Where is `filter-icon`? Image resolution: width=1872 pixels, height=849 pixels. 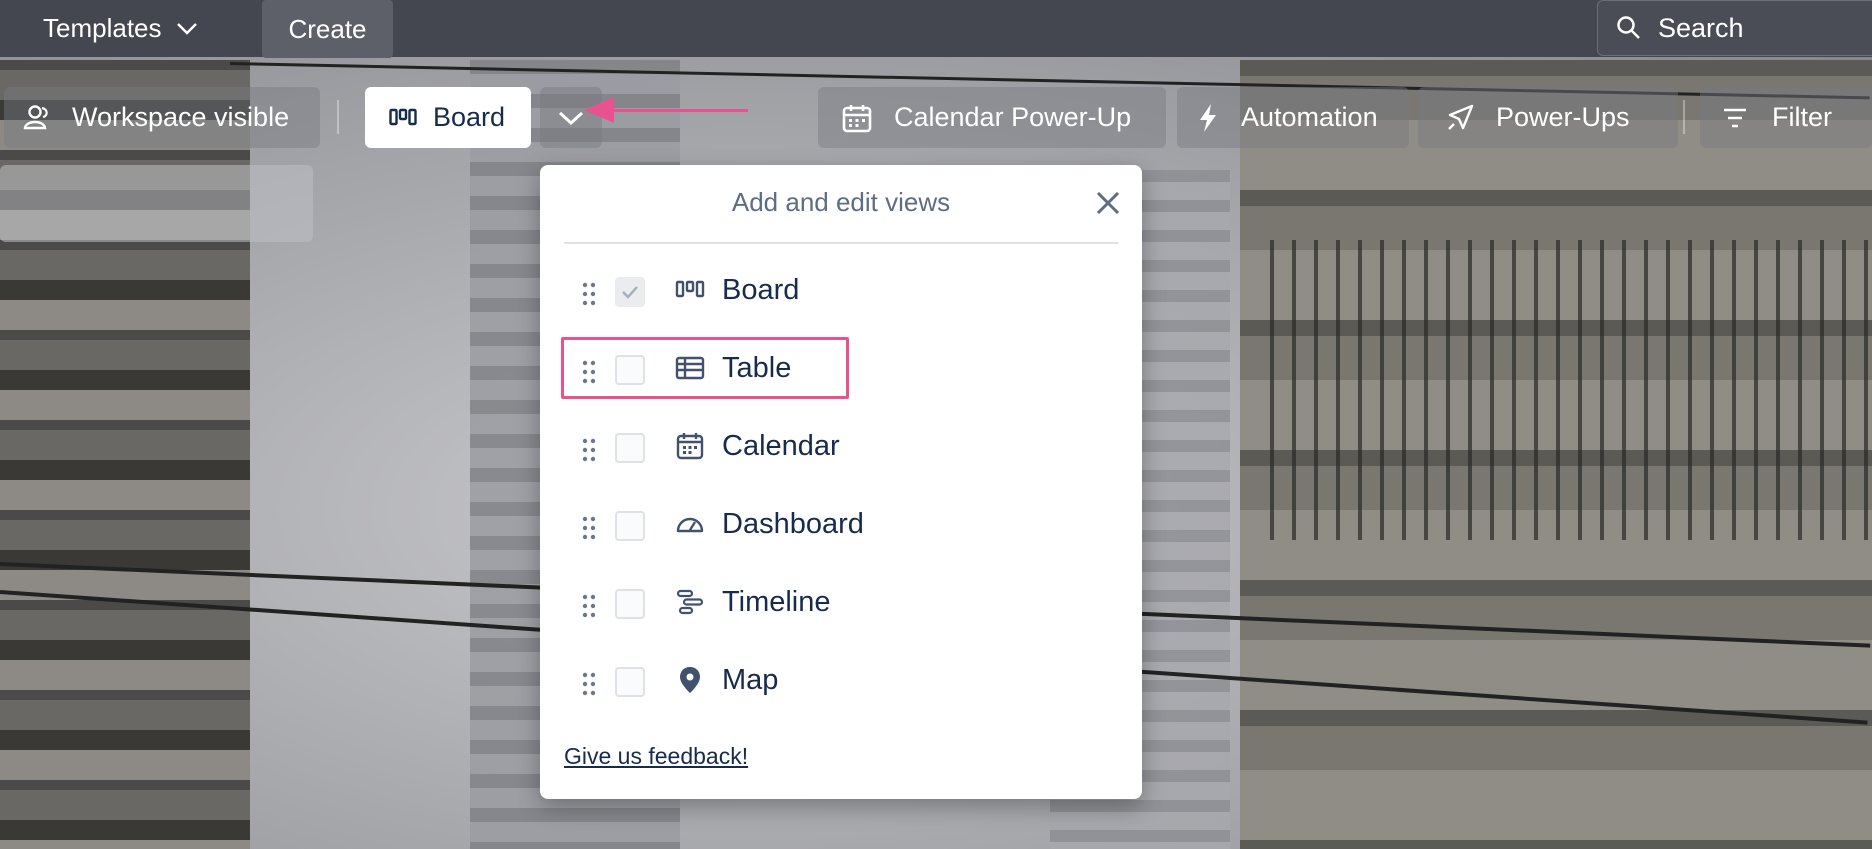 filter-icon is located at coordinates (1735, 117).